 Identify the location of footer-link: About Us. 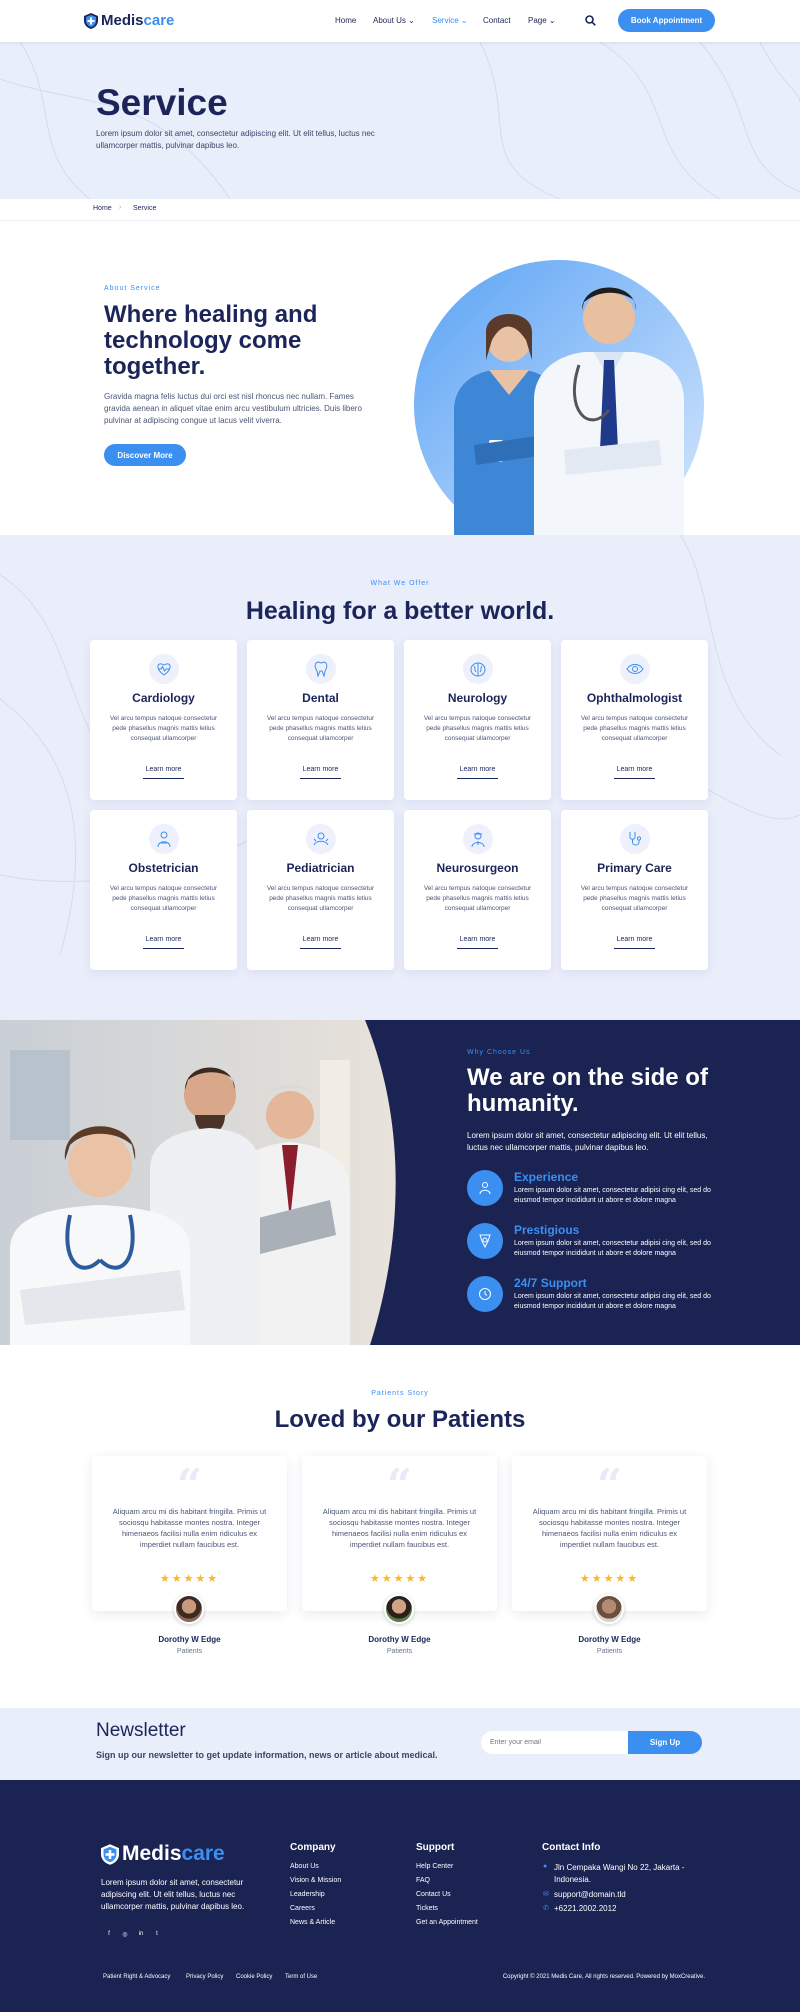
(304, 1866).